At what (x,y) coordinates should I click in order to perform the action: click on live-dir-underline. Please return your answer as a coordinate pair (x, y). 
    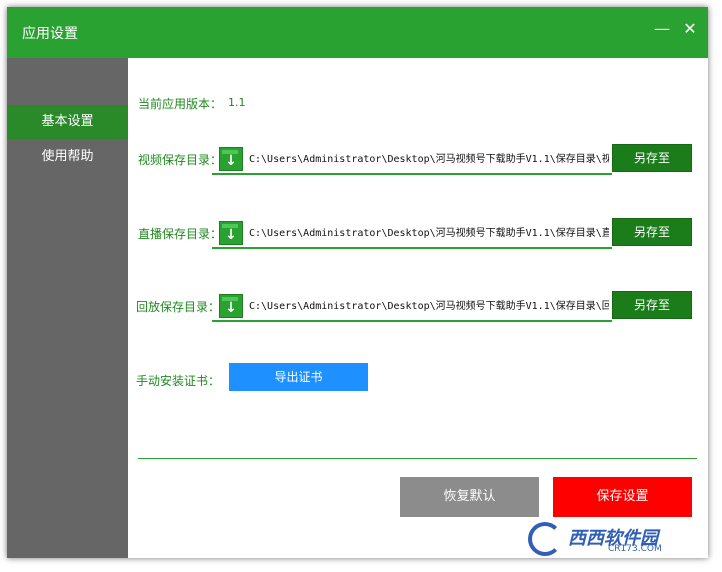
    Looking at the image, I should click on (412, 248).